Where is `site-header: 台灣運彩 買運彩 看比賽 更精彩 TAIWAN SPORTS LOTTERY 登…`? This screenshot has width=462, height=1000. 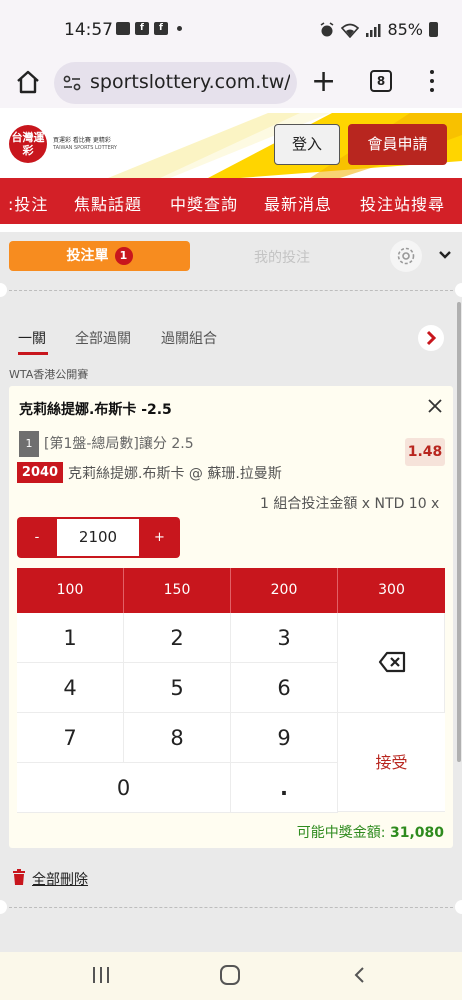 site-header: 台灣運彩 買運彩 看比賽 更精彩 TAIWAN SPORTS LOTTERY 登… is located at coordinates (231, 145).